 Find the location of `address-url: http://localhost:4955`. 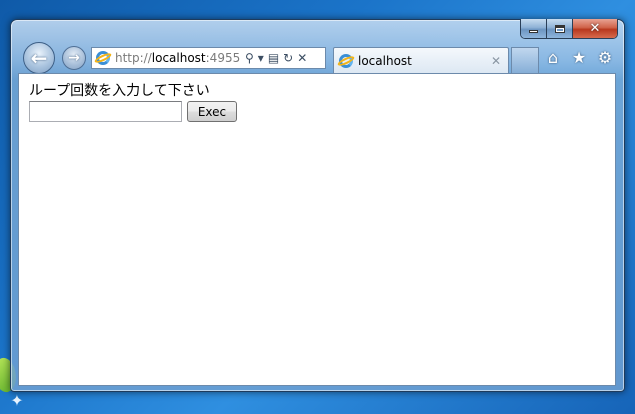

address-url: http://localhost:4955 is located at coordinates (178, 58).